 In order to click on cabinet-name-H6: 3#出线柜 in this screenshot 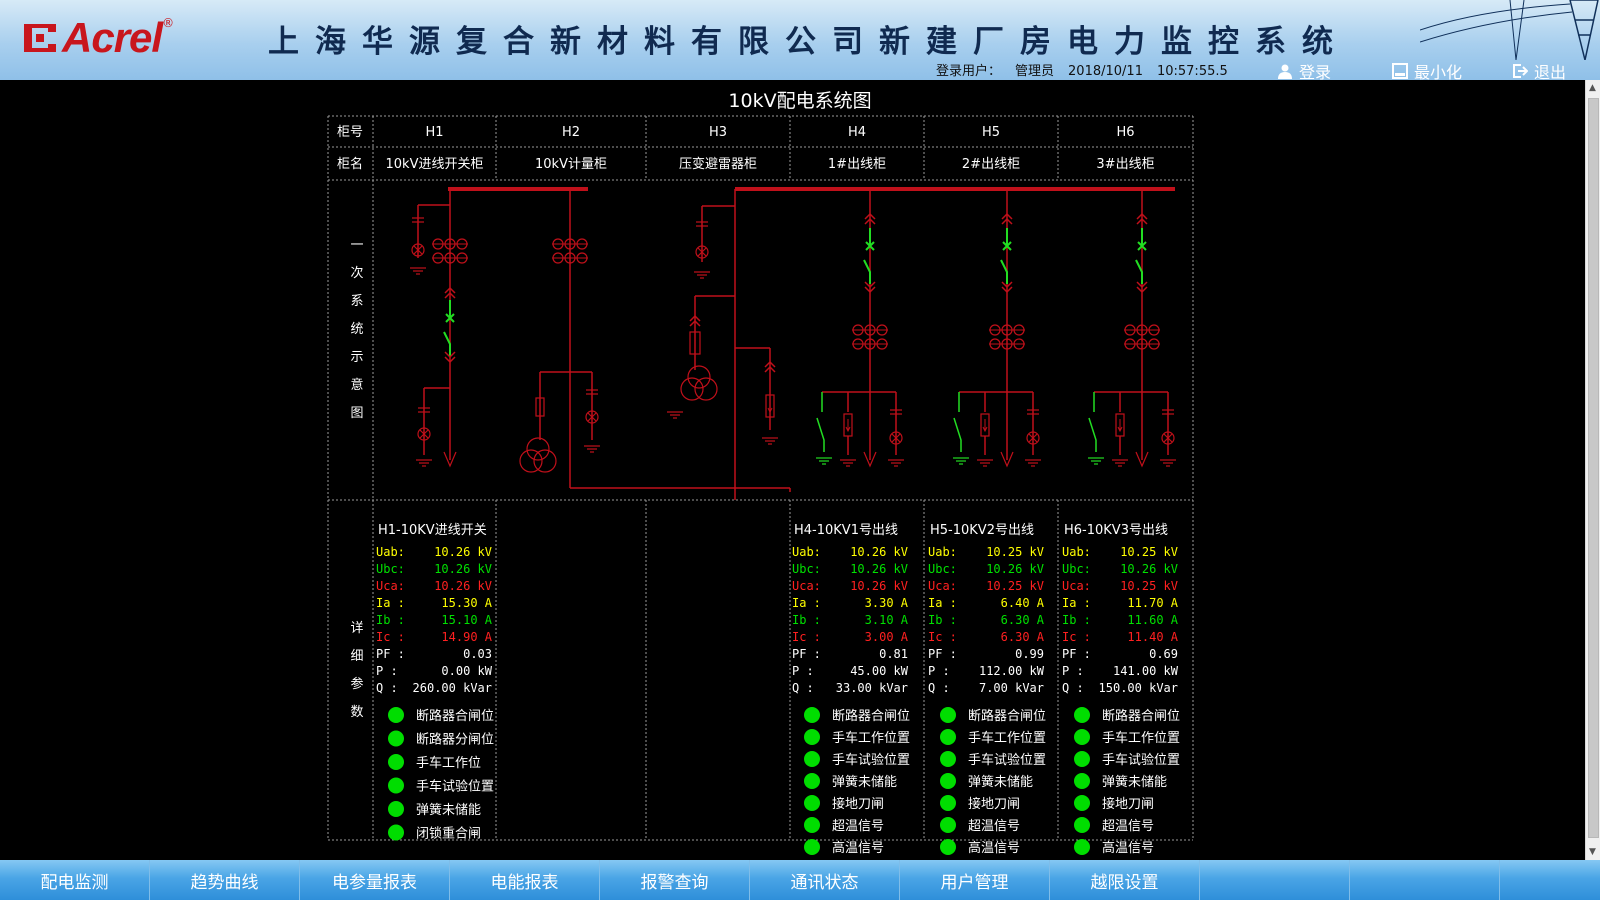, I will do `click(1125, 164)`.